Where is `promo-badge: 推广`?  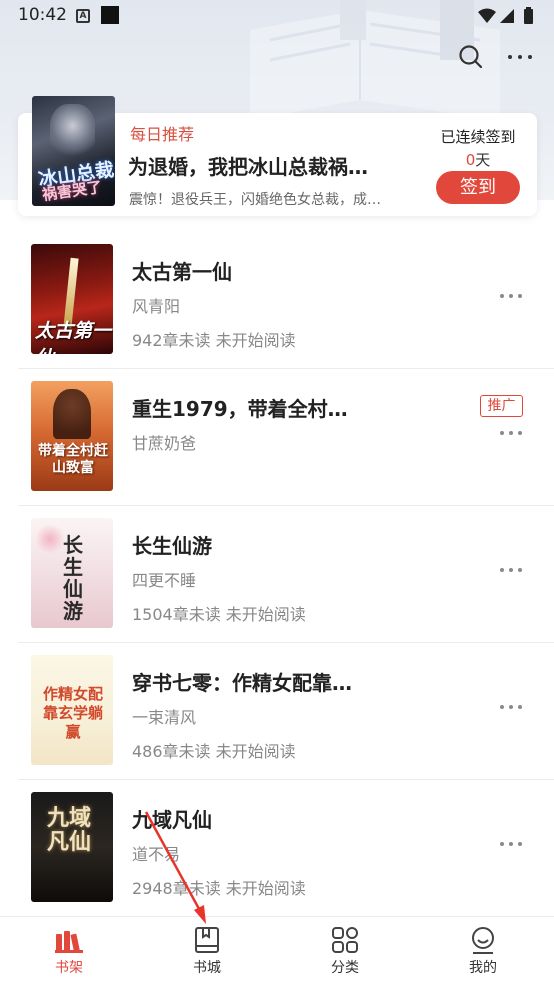
promo-badge: 推广 is located at coordinates (501, 406).